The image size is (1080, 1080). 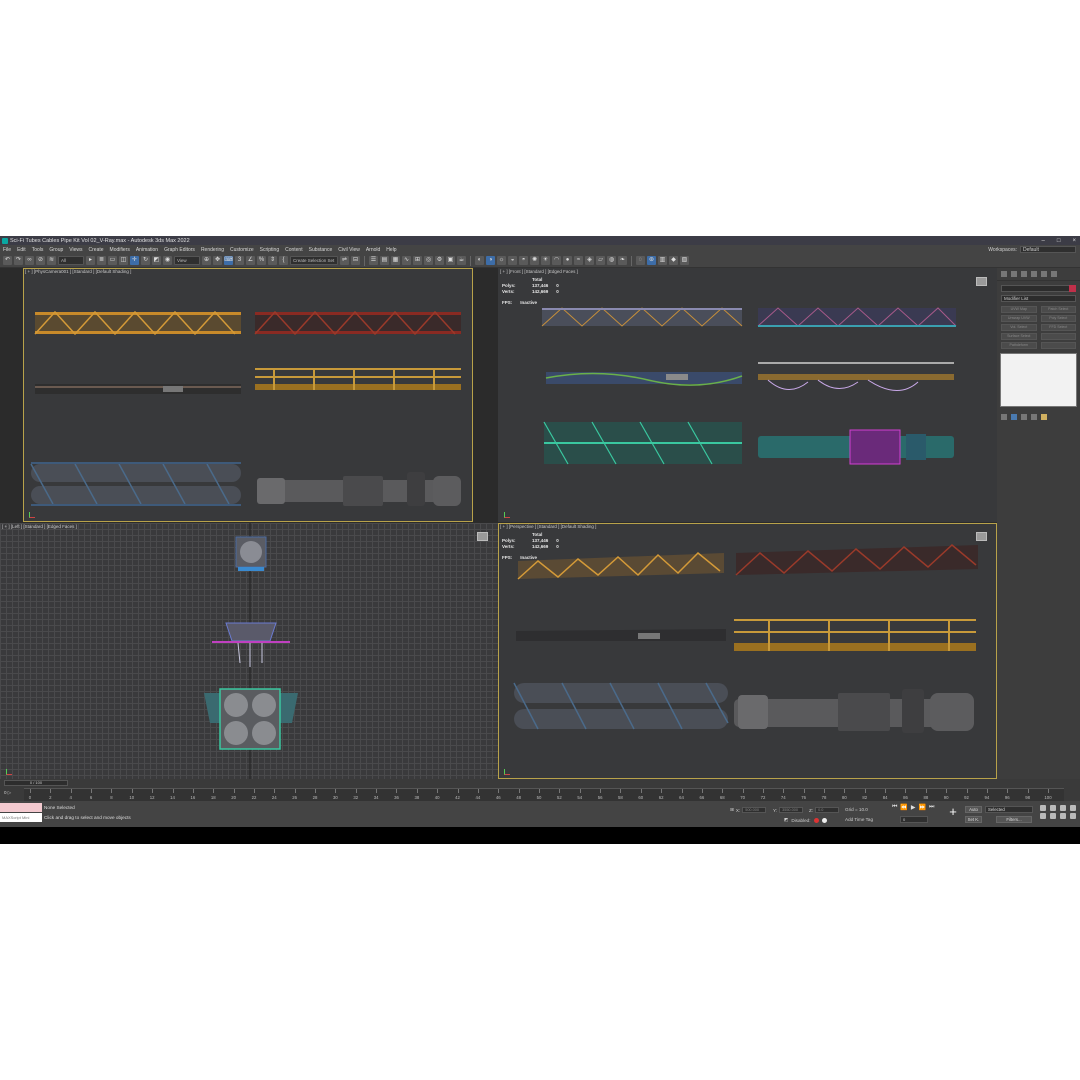 I want to click on arnold-render-icon: ◌, so click(x=640, y=260).